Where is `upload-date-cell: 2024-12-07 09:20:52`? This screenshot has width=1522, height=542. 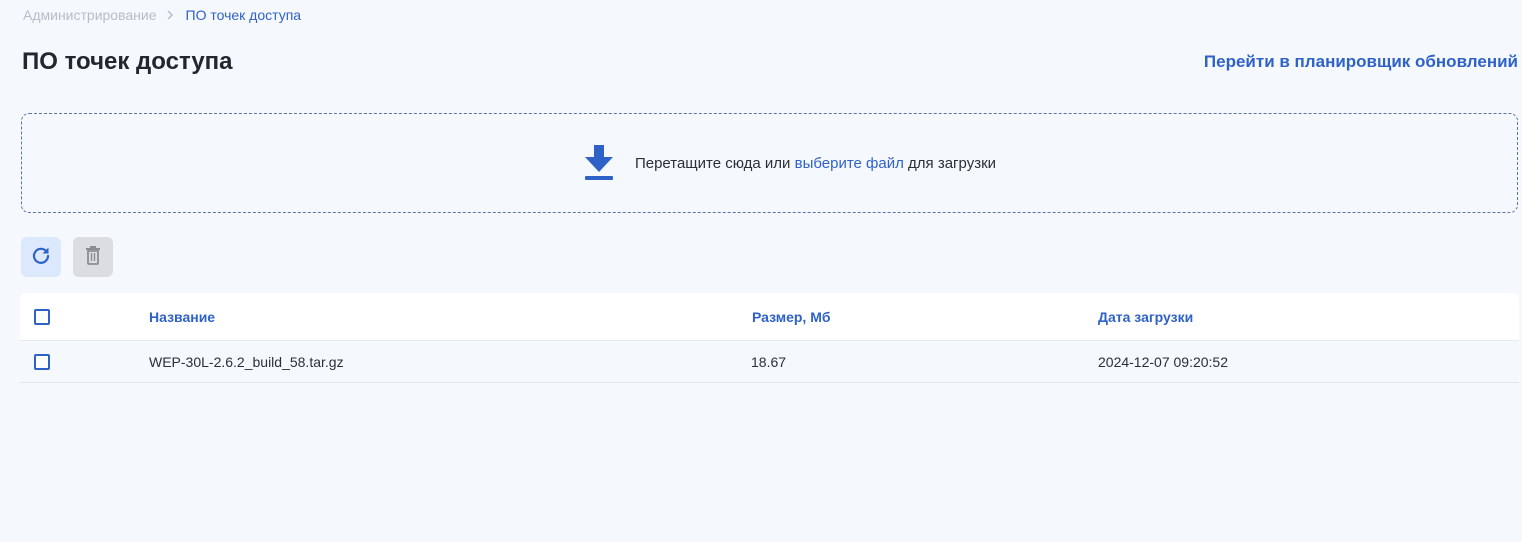
upload-date-cell: 2024-12-07 09:20:52 is located at coordinates (1163, 362).